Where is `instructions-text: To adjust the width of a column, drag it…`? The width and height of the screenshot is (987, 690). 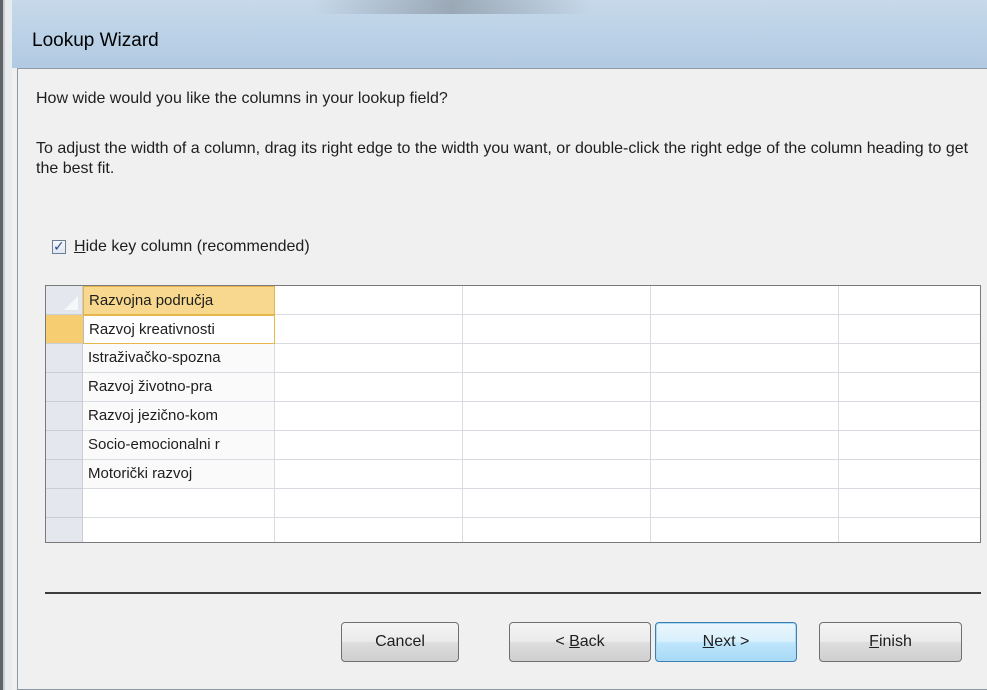 instructions-text: To adjust the width of a column, drag it… is located at coordinates (502, 158).